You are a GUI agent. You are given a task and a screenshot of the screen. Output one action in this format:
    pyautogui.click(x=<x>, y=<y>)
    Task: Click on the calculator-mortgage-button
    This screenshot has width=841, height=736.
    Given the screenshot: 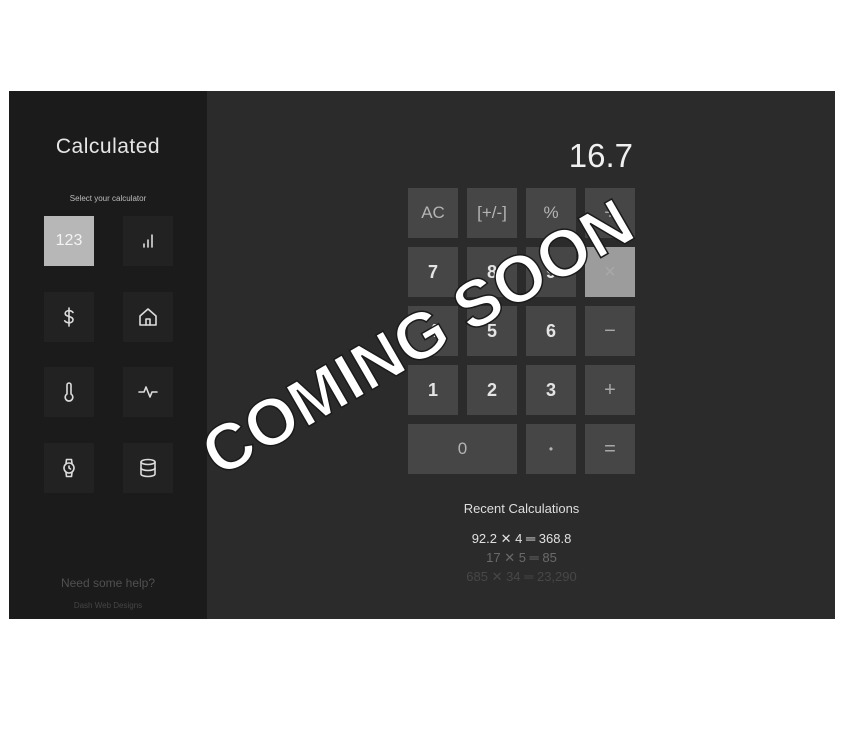 What is the action you would take?
    pyautogui.click(x=148, y=317)
    